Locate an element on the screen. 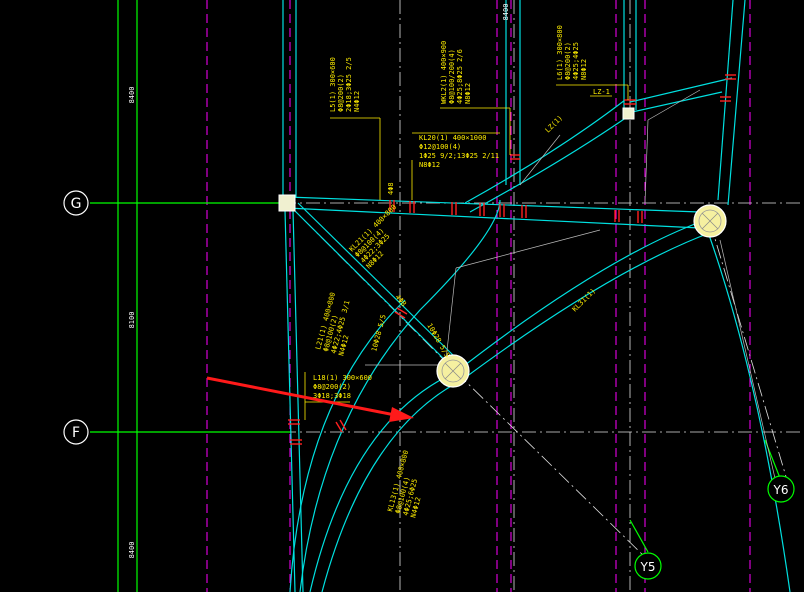 This screenshot has width=804, height=592. axis-bubble-g: G is located at coordinates (76, 203).